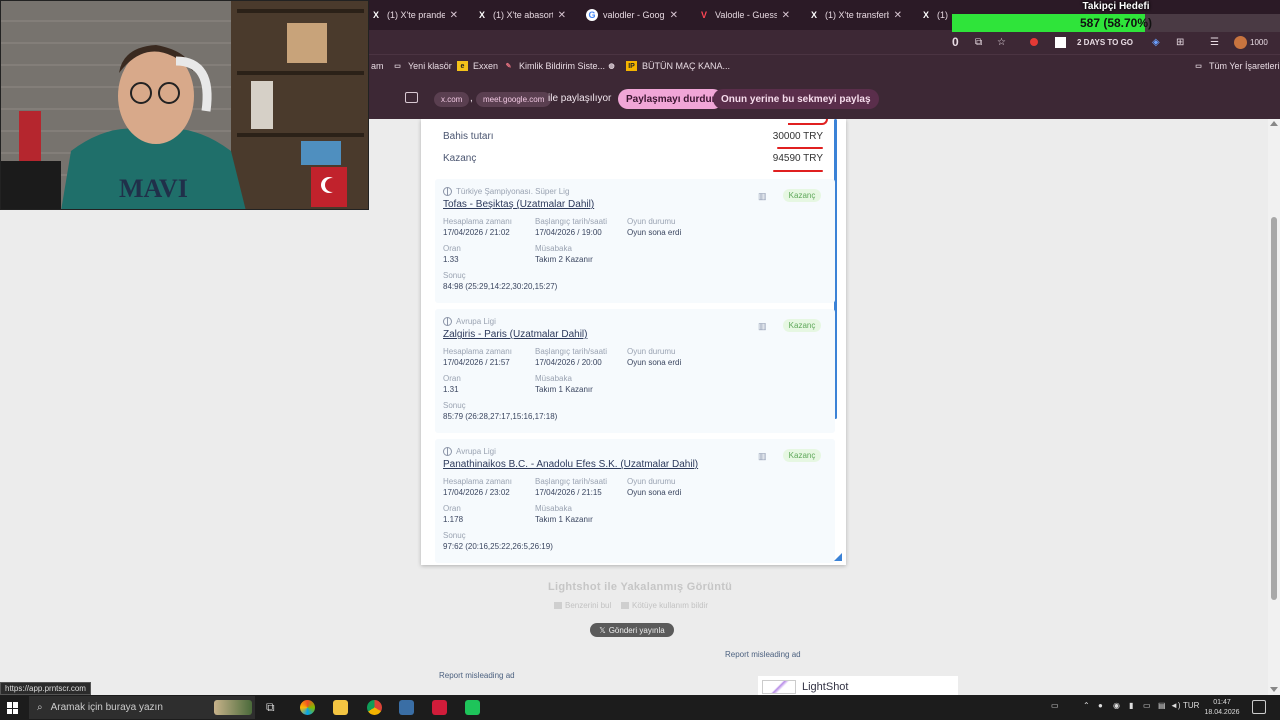  I want to click on chrome-icon, so click(374, 707).